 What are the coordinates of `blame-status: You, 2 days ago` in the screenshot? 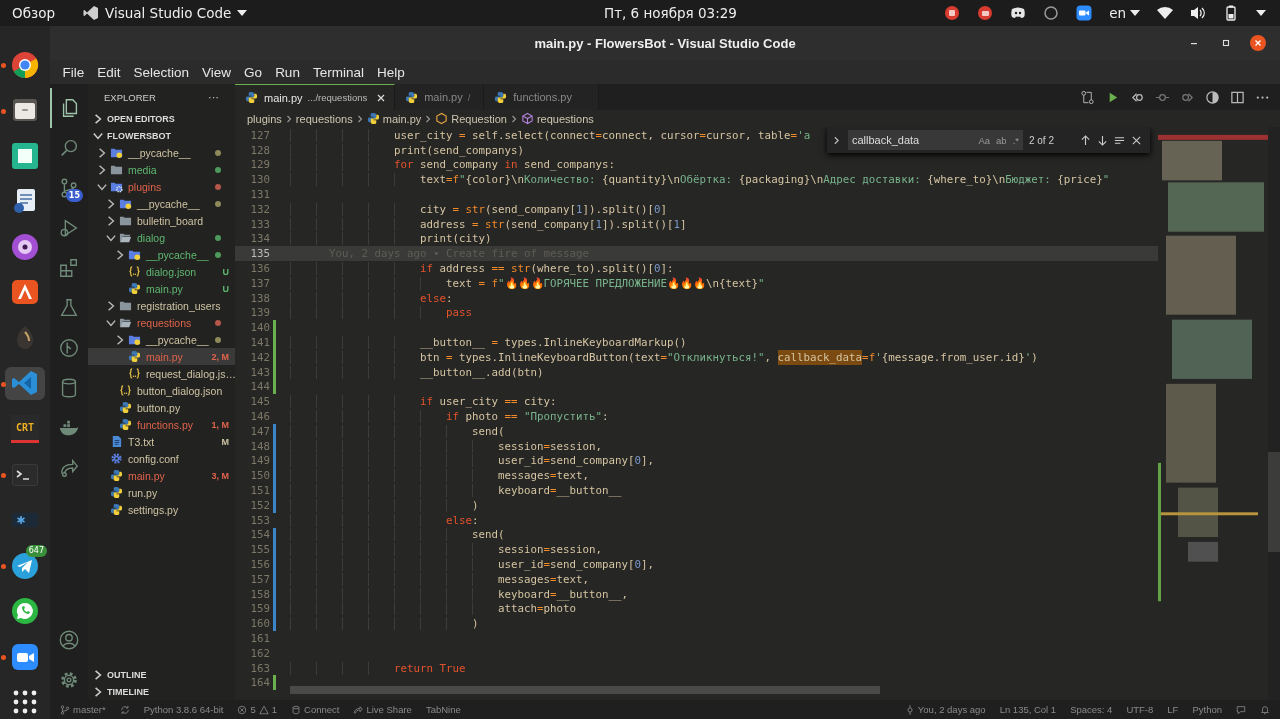 It's located at (945, 709).